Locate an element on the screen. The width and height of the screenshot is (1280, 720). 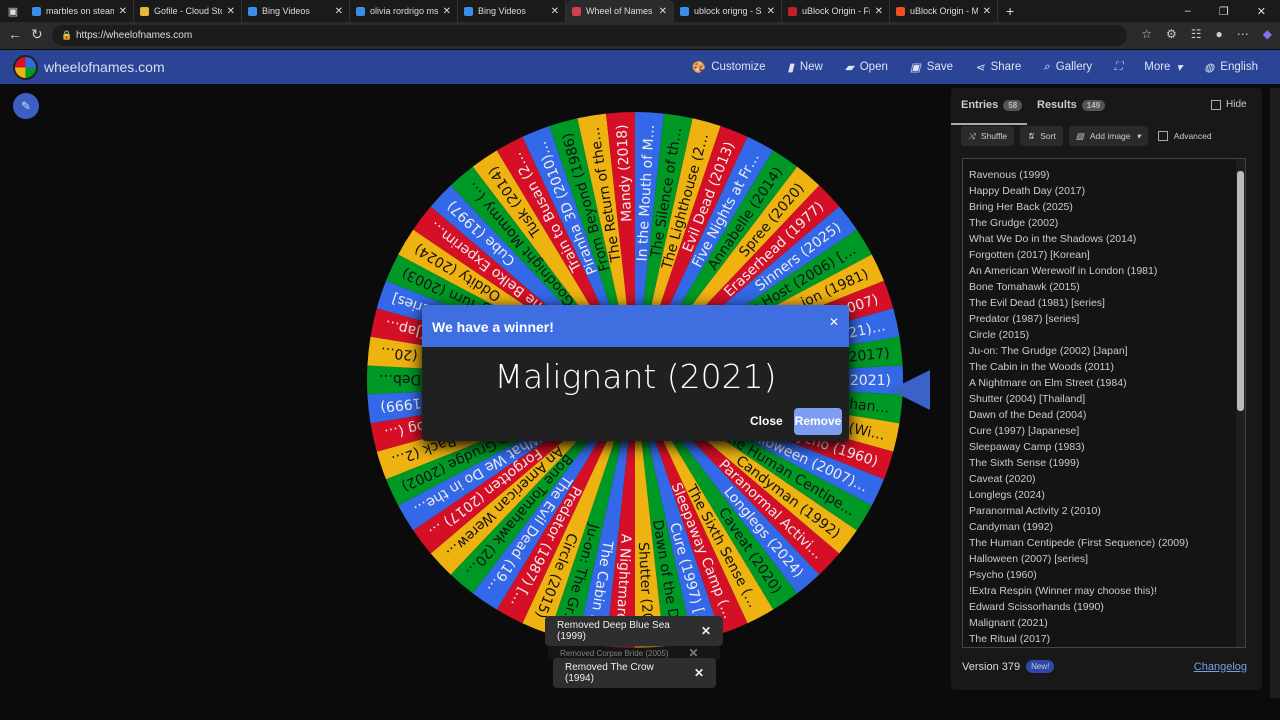
browser-tab: ublock origng - Search ✕ is located at coordinates (728, 11).